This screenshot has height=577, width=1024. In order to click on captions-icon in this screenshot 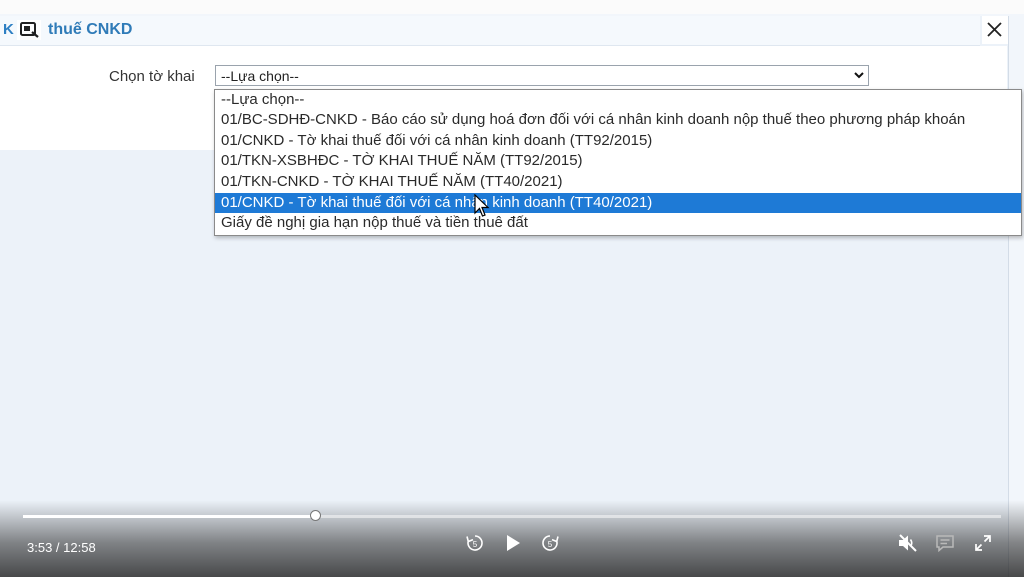, I will do `click(945, 543)`.